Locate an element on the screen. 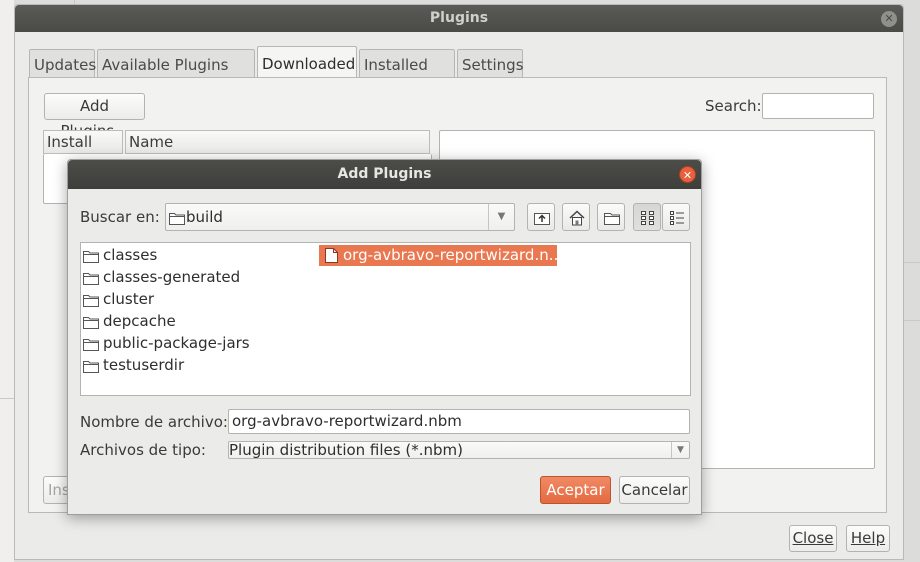 The image size is (920, 562). details-view-icon is located at coordinates (677, 218).